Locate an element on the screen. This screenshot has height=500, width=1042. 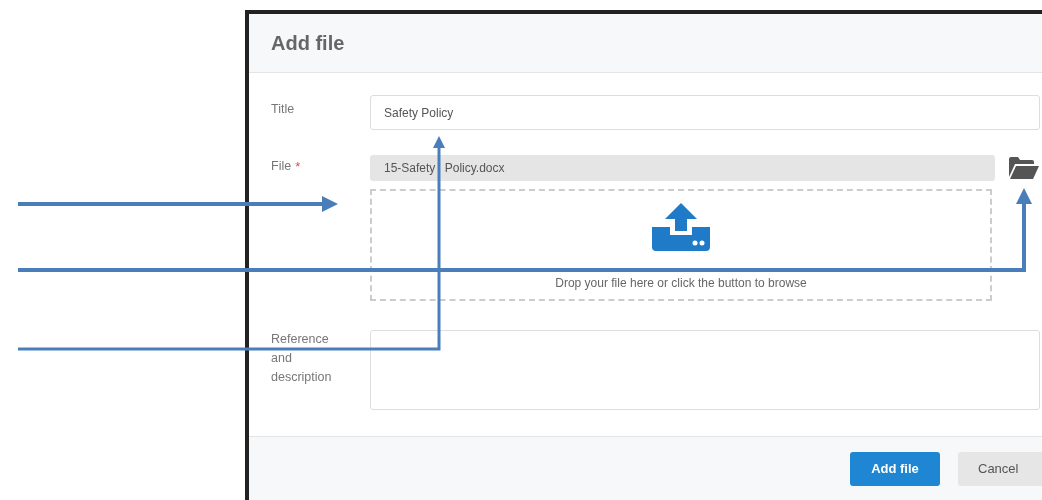
field-label: Reference and description is located at coordinates (302, 358).